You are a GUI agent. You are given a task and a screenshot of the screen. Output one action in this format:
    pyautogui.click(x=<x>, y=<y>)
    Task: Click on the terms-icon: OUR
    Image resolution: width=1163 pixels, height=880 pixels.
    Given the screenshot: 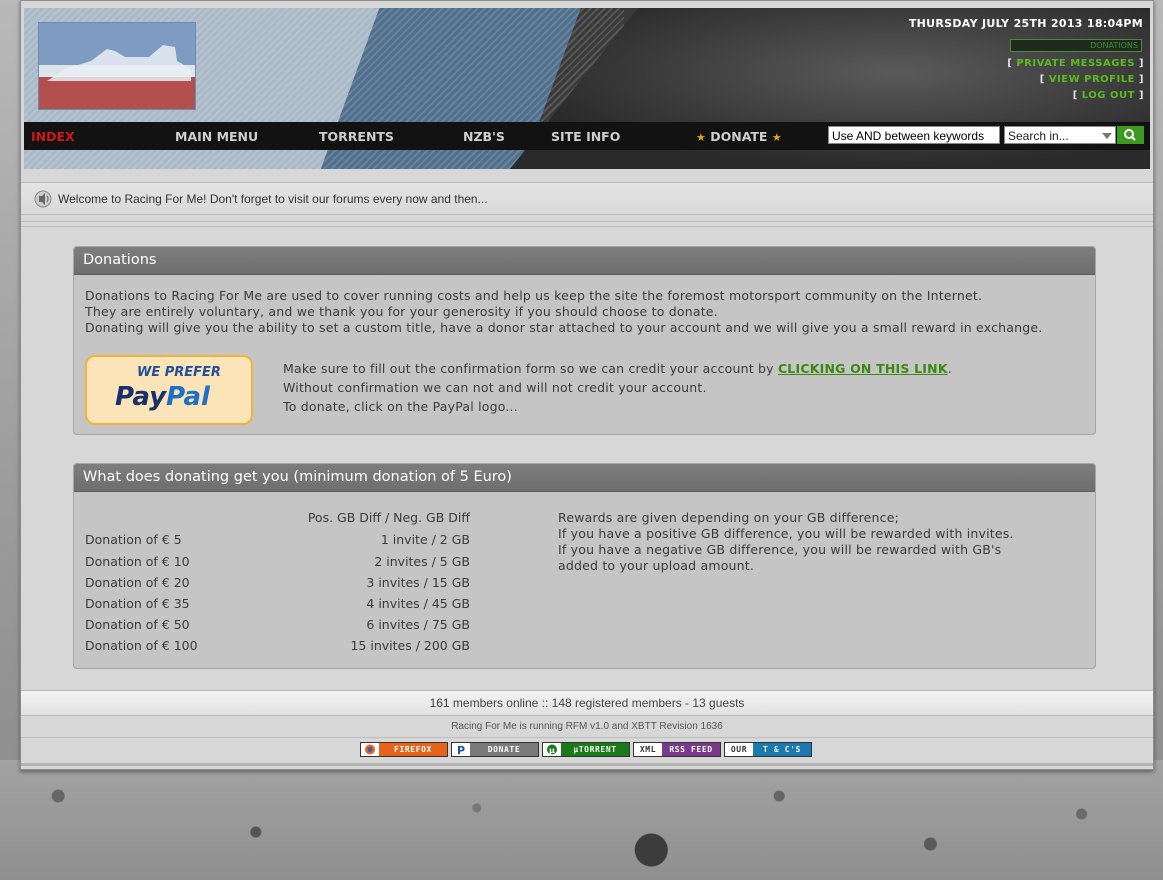 What is the action you would take?
    pyautogui.click(x=739, y=749)
    